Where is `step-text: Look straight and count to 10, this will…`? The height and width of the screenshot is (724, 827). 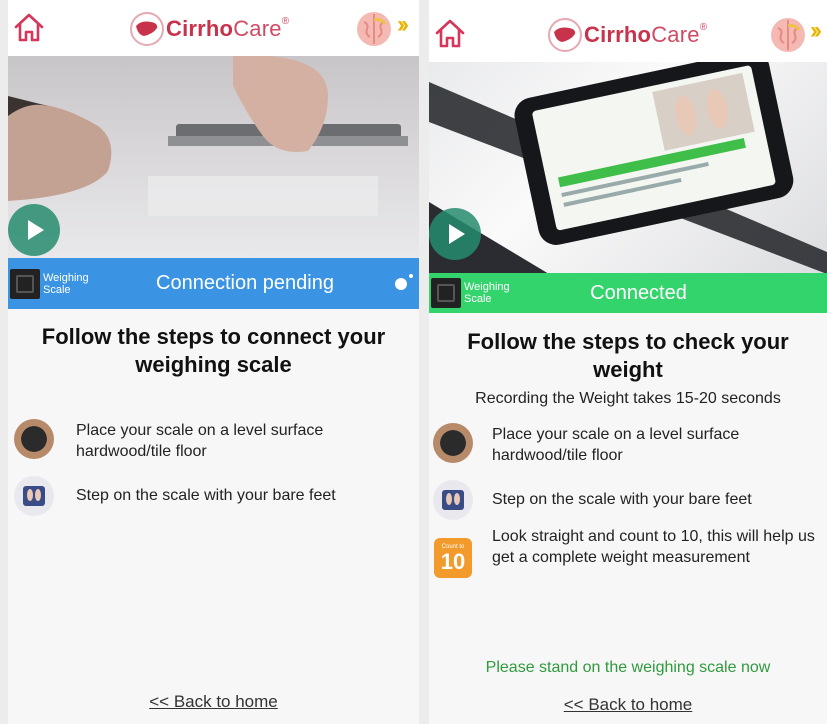
step-text: Look straight and count to 10, this will… is located at coordinates (653, 547).